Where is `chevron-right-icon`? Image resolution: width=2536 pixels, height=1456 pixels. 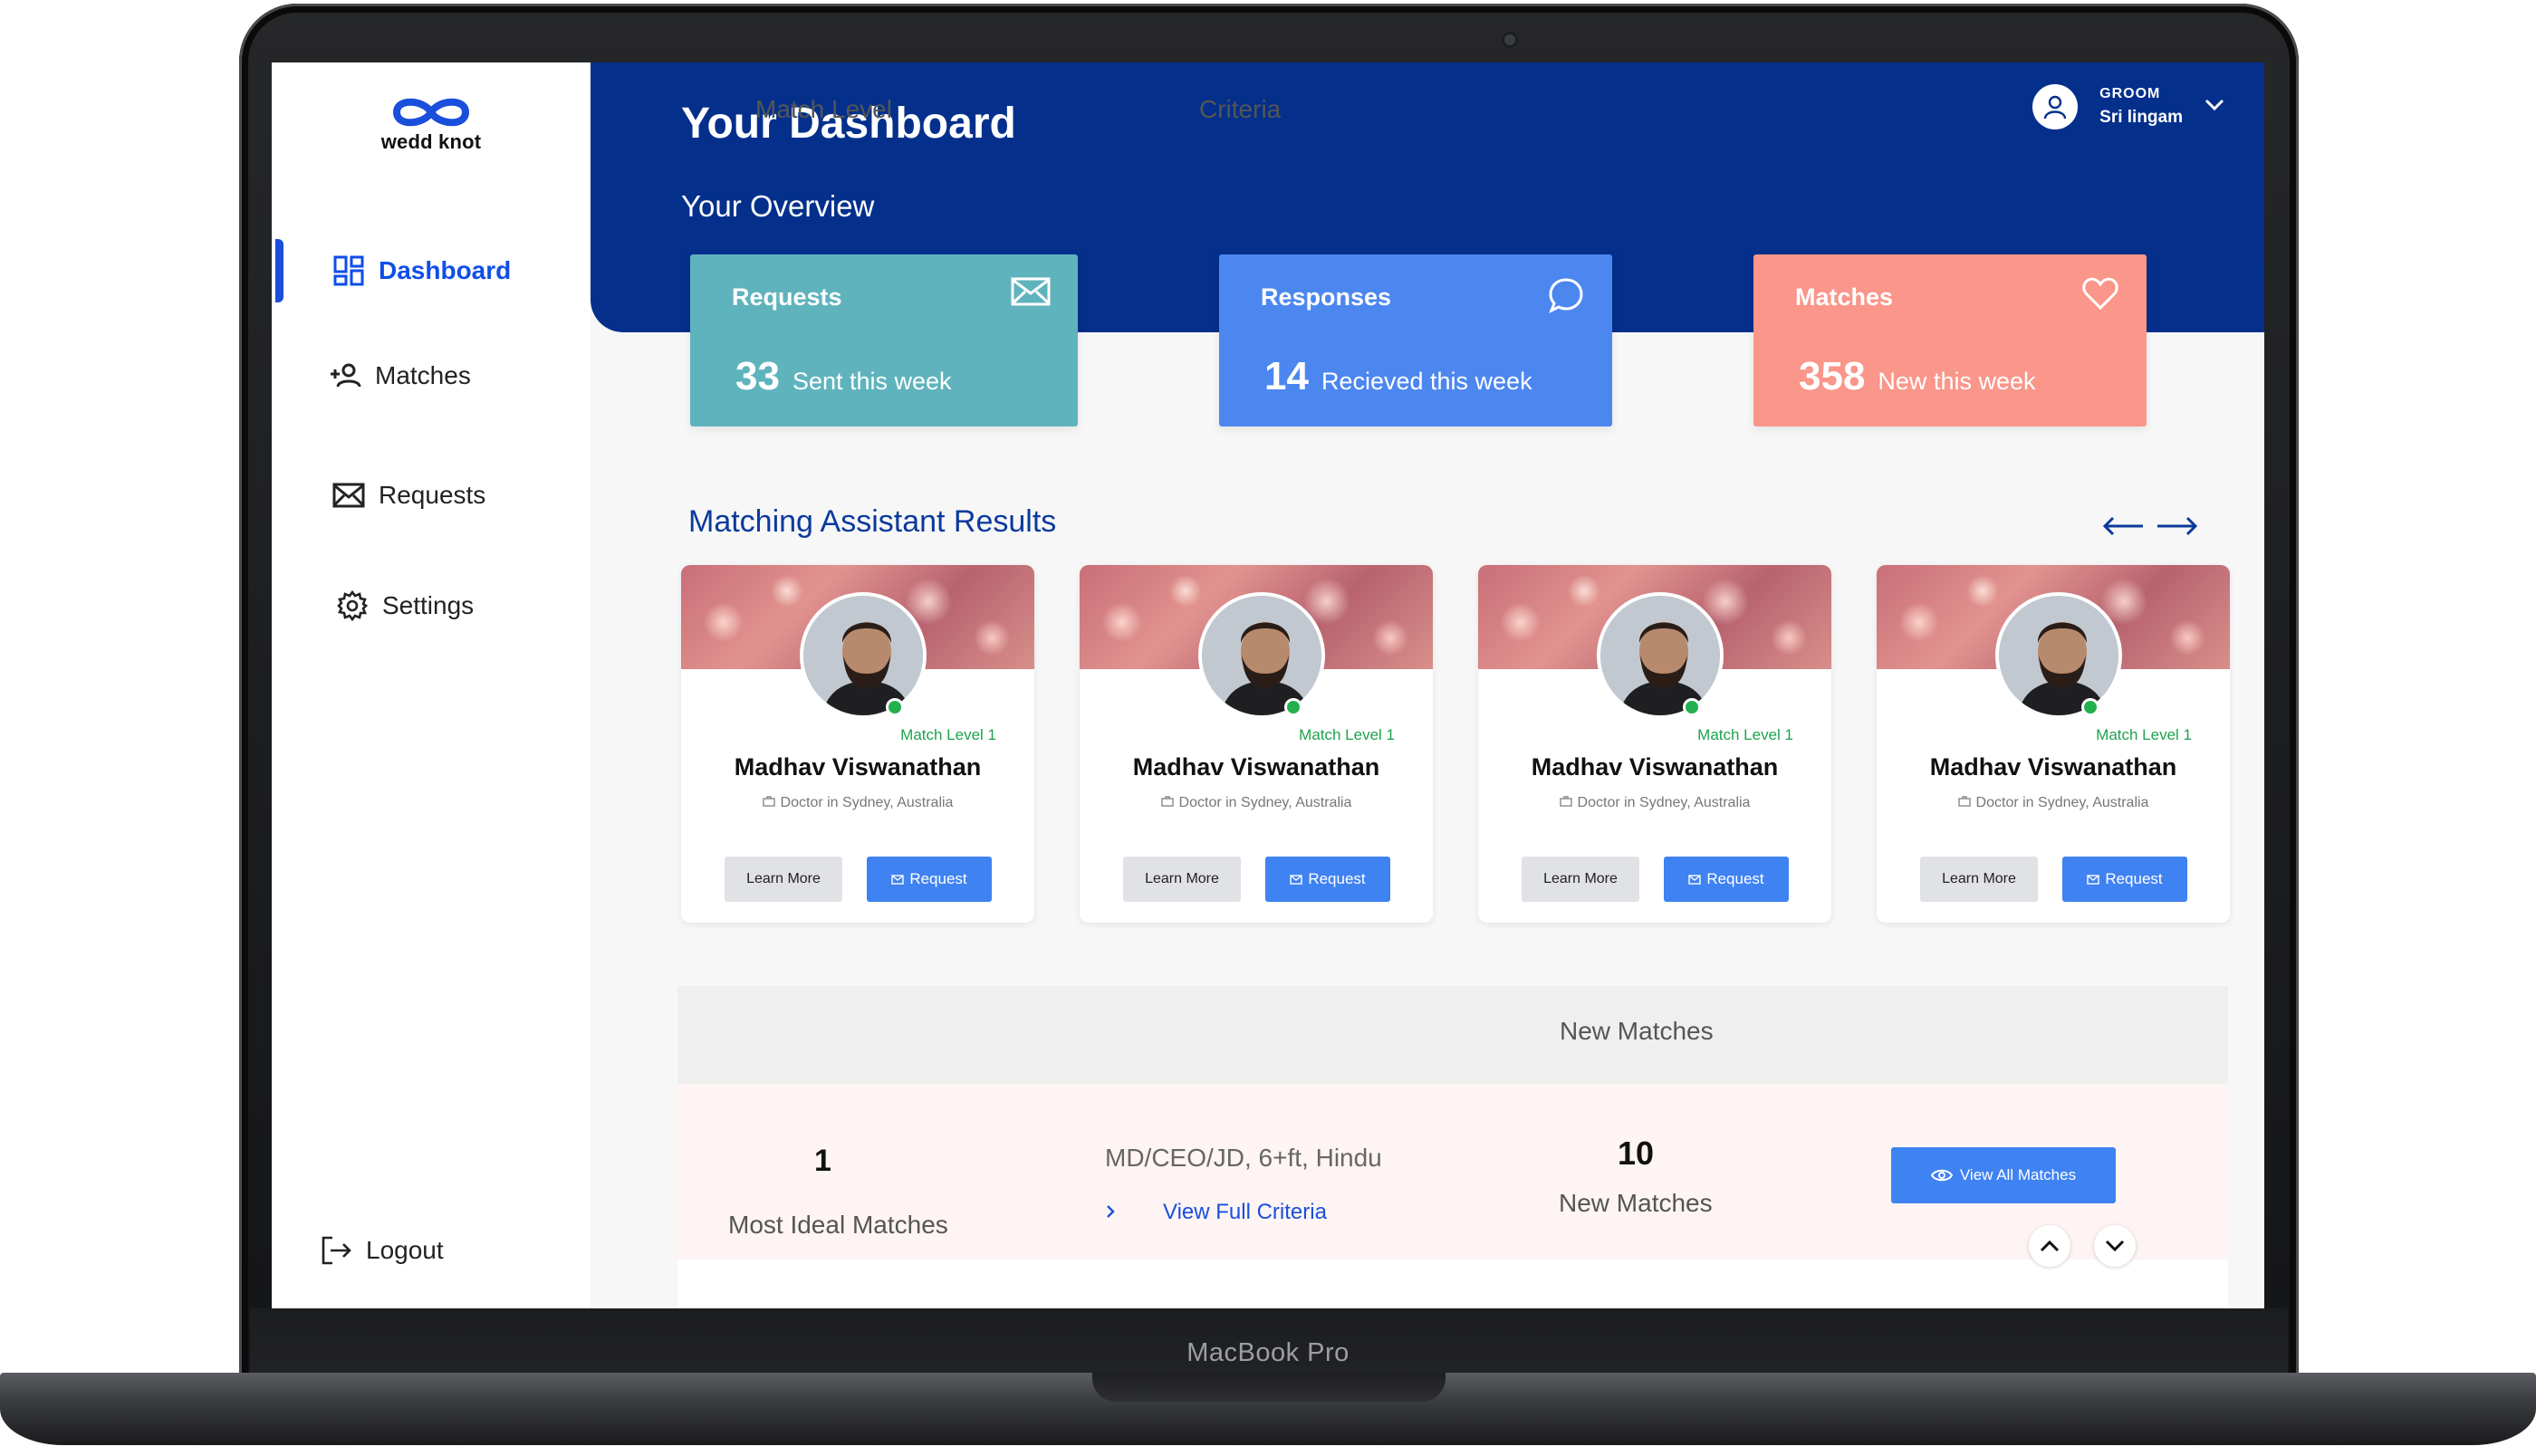 chevron-right-icon is located at coordinates (1110, 1212).